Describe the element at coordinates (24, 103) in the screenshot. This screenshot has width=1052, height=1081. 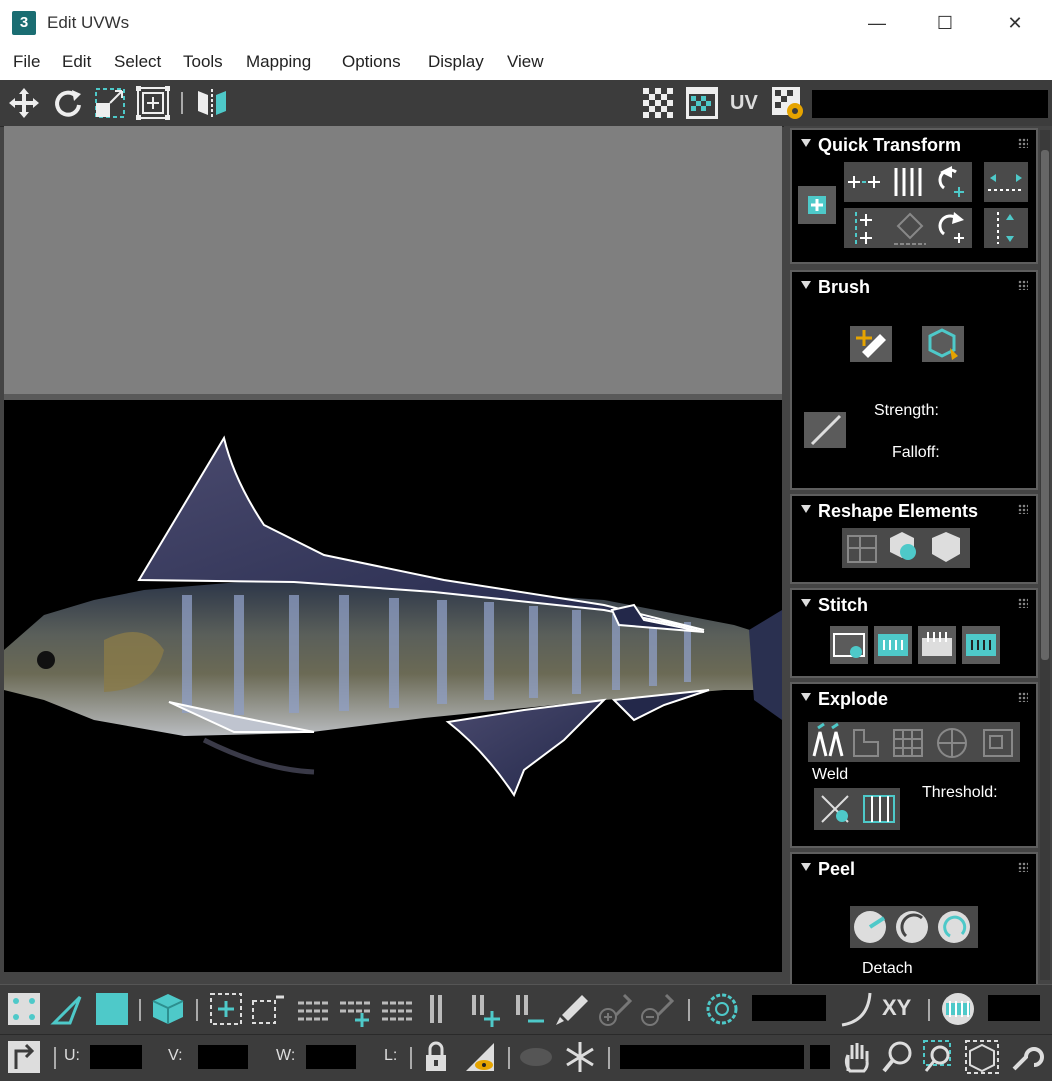
I see `move-icon` at that location.